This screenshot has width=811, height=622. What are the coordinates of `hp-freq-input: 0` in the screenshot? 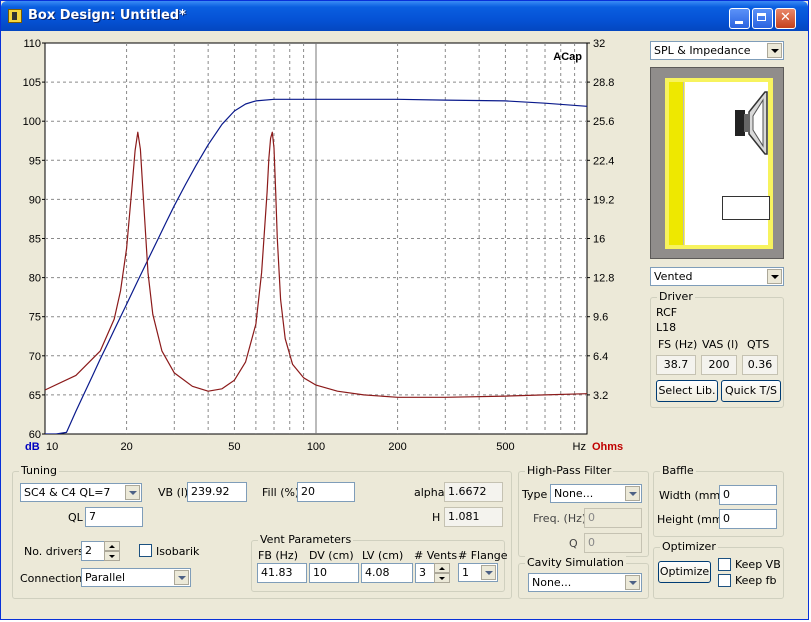 It's located at (613, 518).